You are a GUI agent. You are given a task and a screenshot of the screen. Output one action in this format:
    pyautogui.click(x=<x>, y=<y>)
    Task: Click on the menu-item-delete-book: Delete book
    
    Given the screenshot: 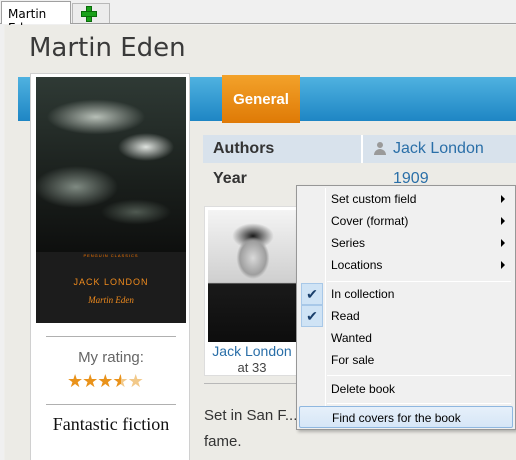 What is the action you would take?
    pyautogui.click(x=406, y=389)
    